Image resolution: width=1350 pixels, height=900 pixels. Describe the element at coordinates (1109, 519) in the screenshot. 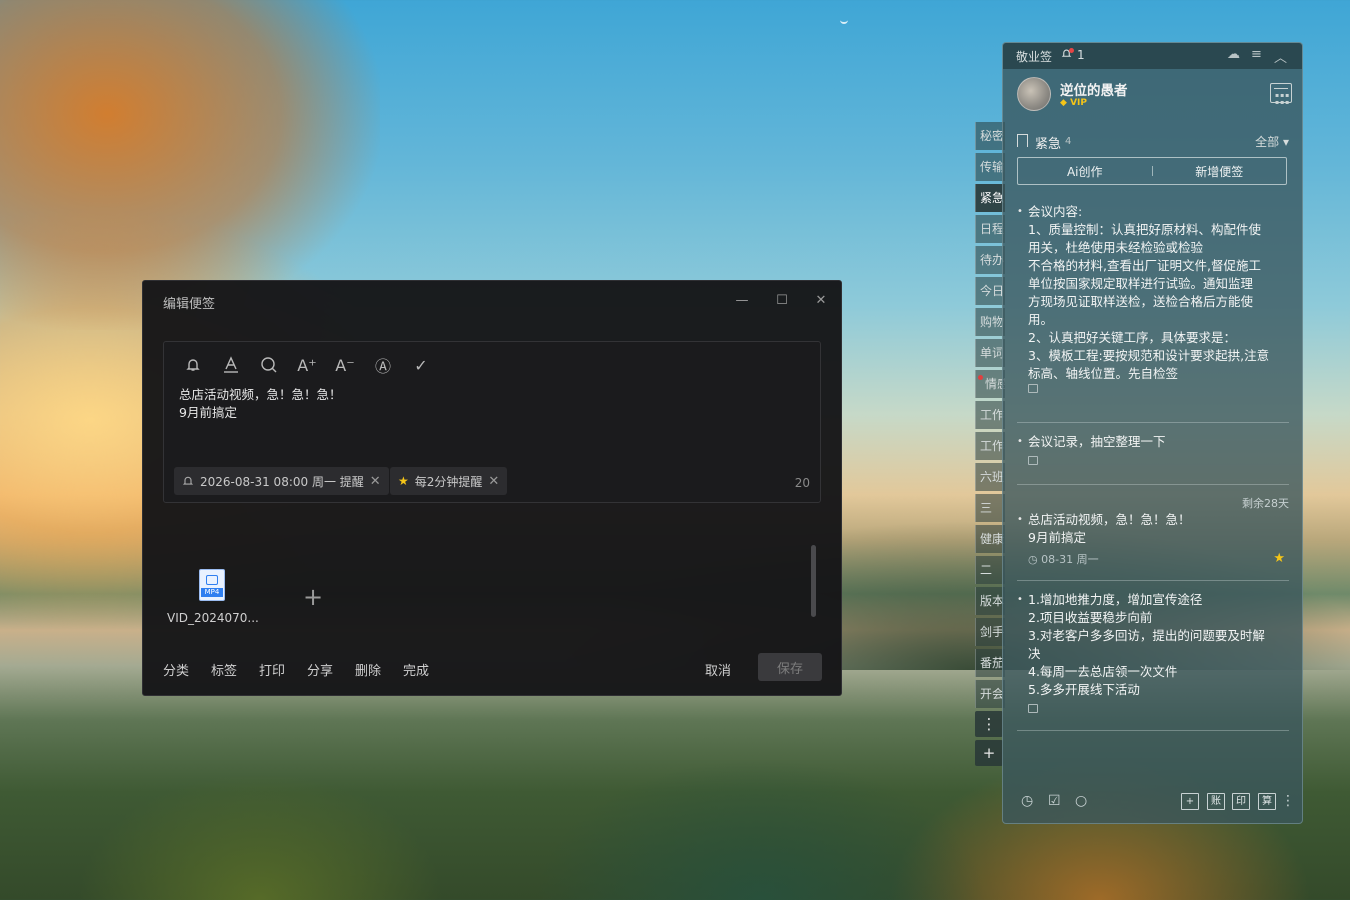

I see `note-line: 总店活动视频，急！急！急！` at that location.